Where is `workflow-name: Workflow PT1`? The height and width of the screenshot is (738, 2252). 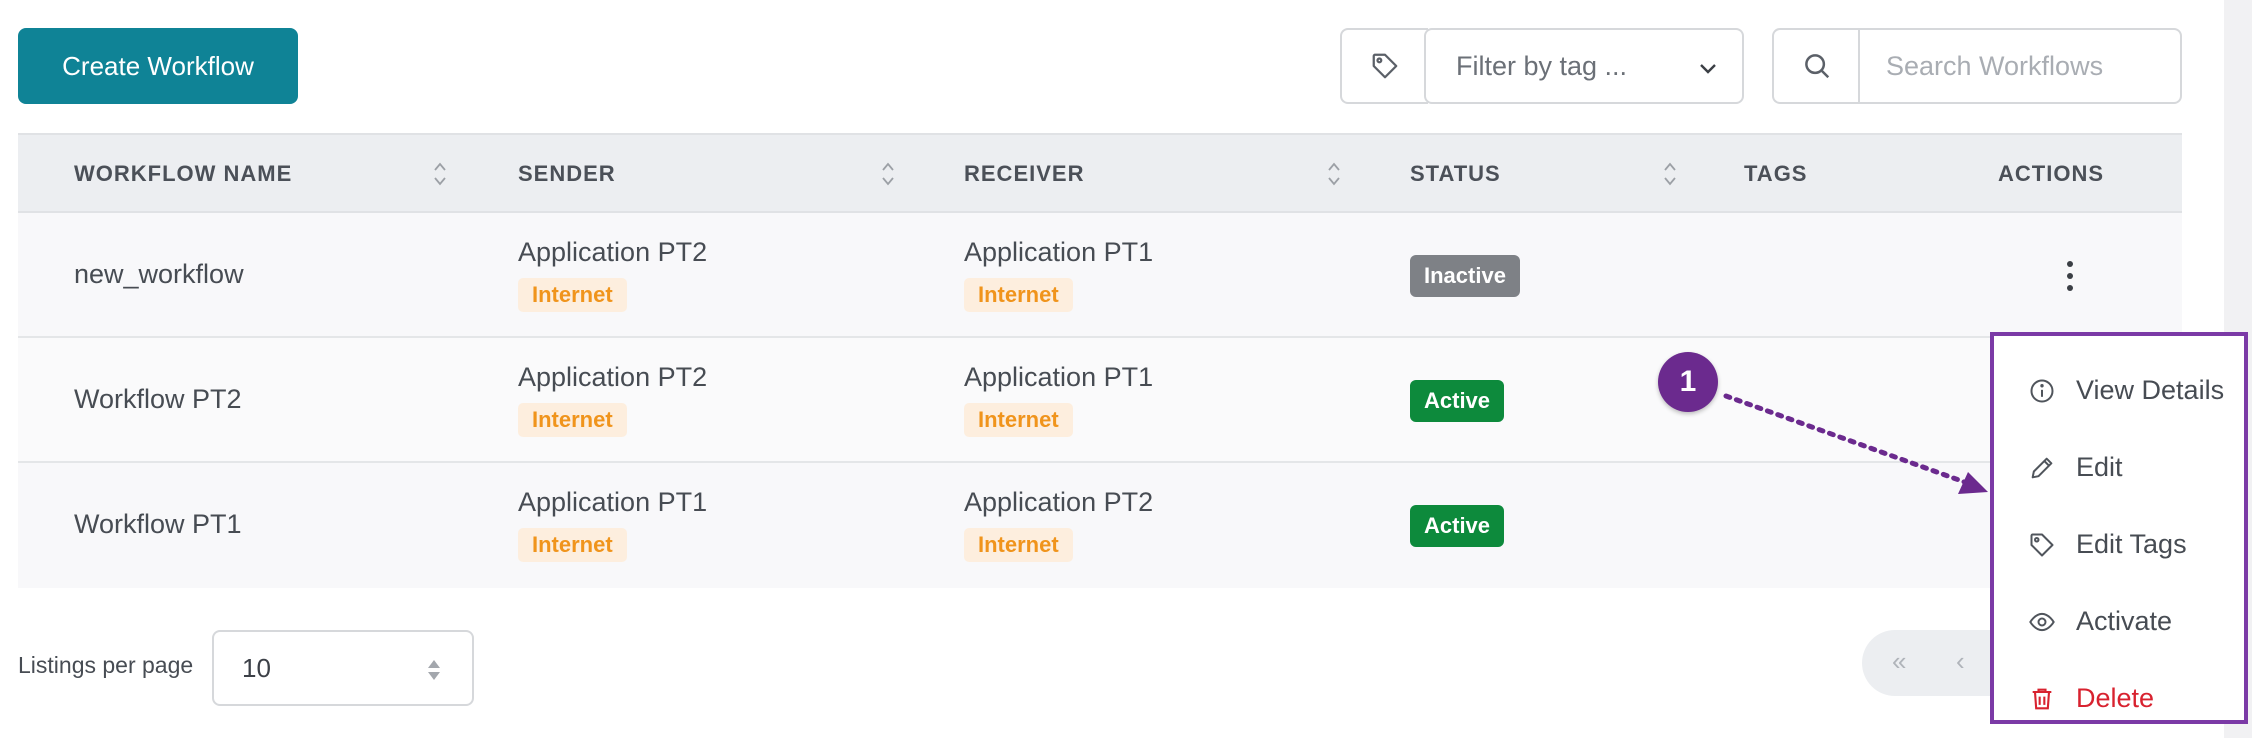
workflow-name: Workflow PT1 is located at coordinates (158, 524).